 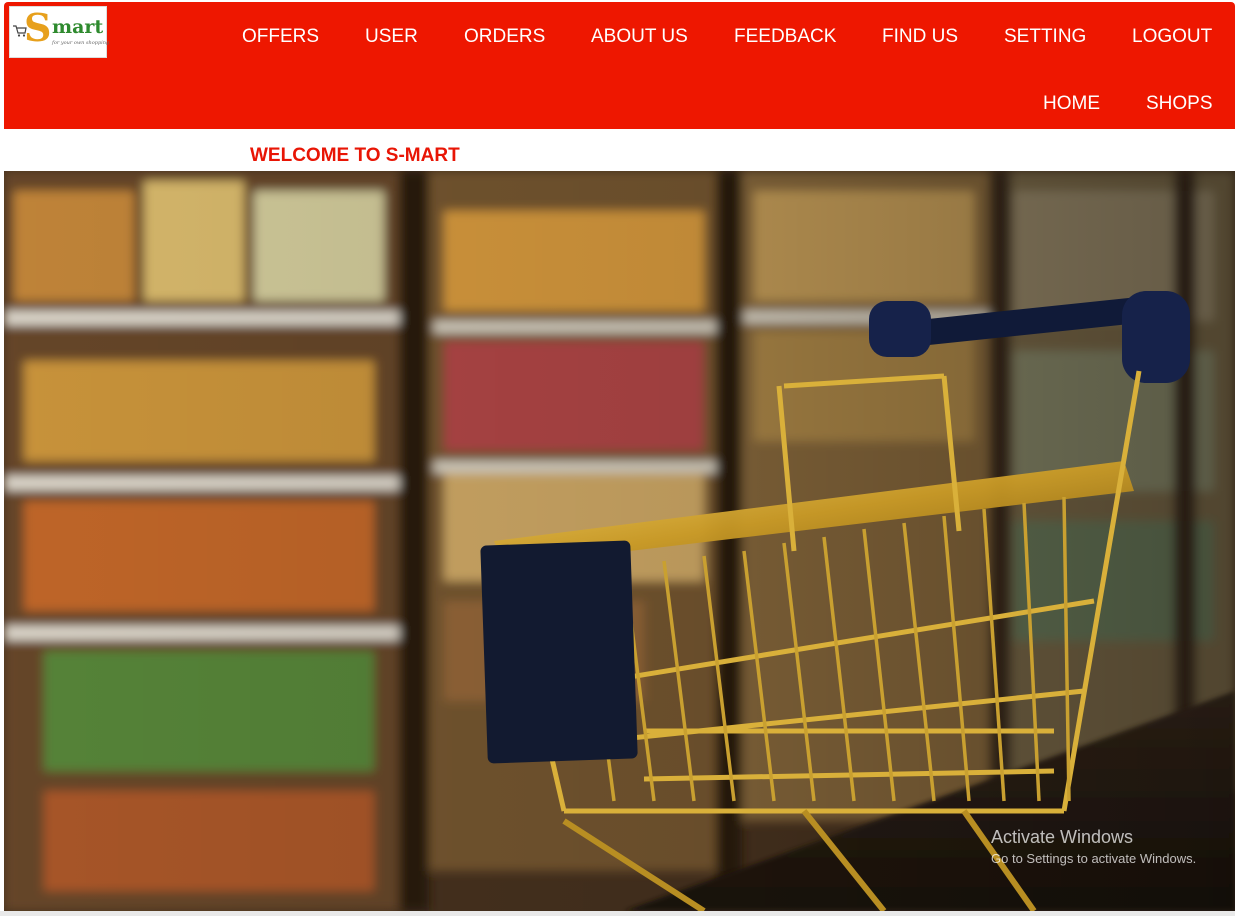 I want to click on logo-text: mart, so click(x=78, y=27).